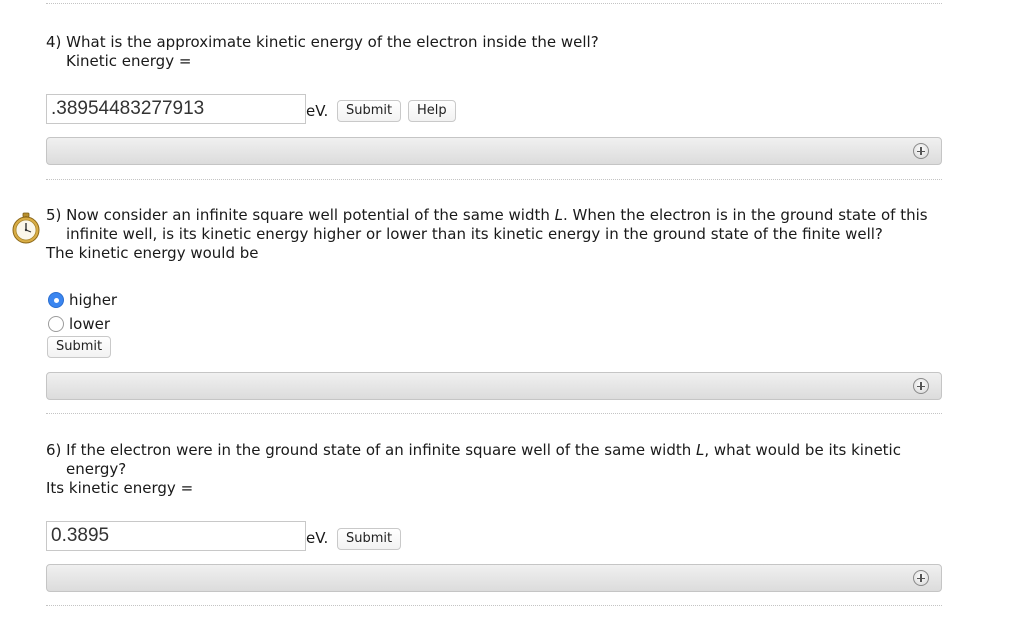 The height and width of the screenshot is (636, 1024). Describe the element at coordinates (90, 324) in the screenshot. I see `option-label: lower` at that location.